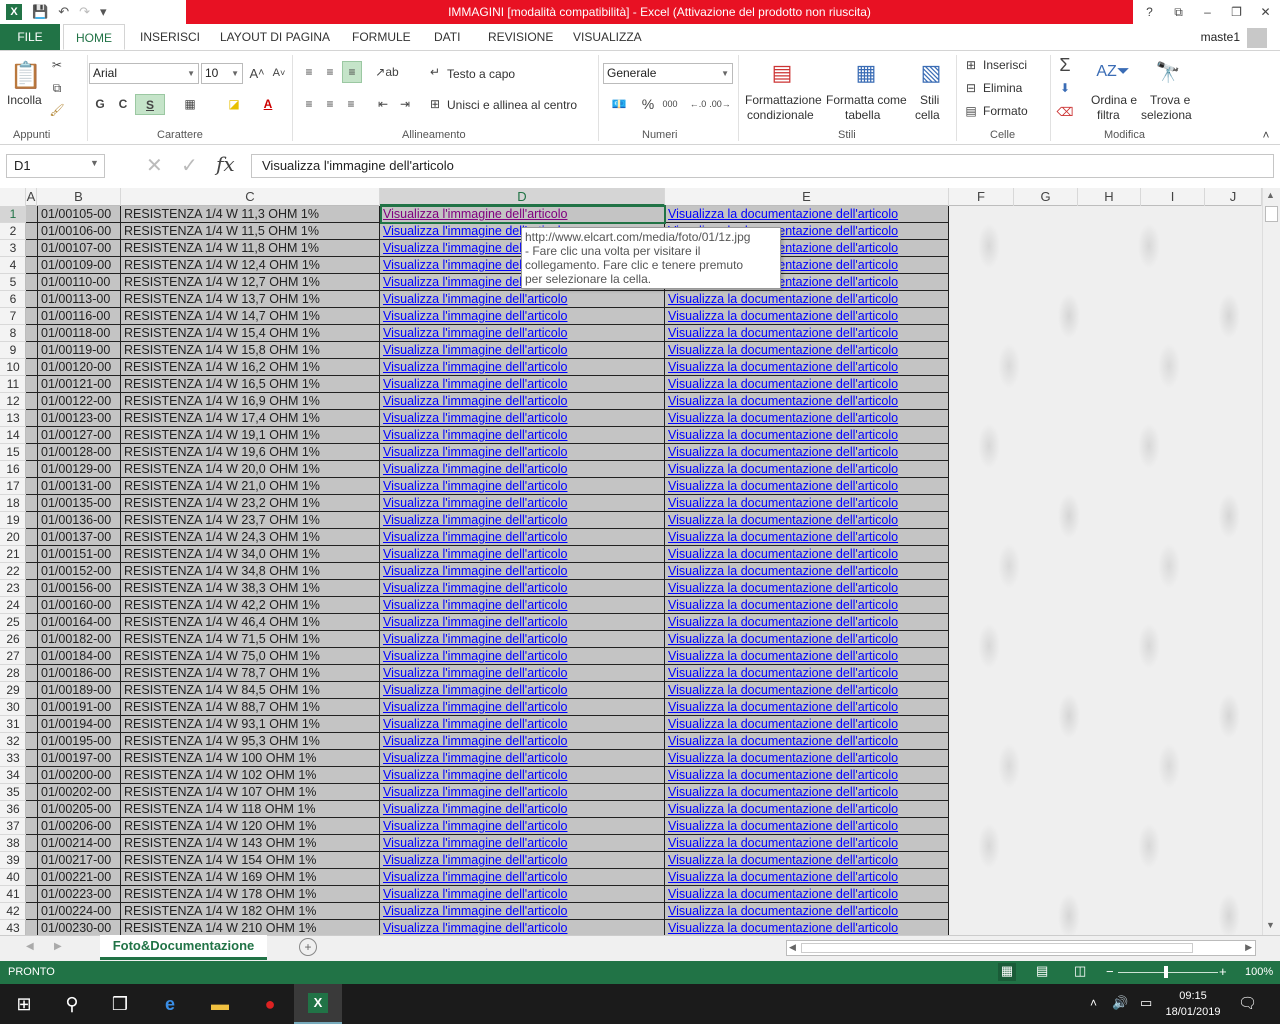 The height and width of the screenshot is (1024, 1280). Describe the element at coordinates (250, 367) in the screenshot. I see `cell-description: RESISTENZA 1/4 W 16,2 OHM 1%` at that location.